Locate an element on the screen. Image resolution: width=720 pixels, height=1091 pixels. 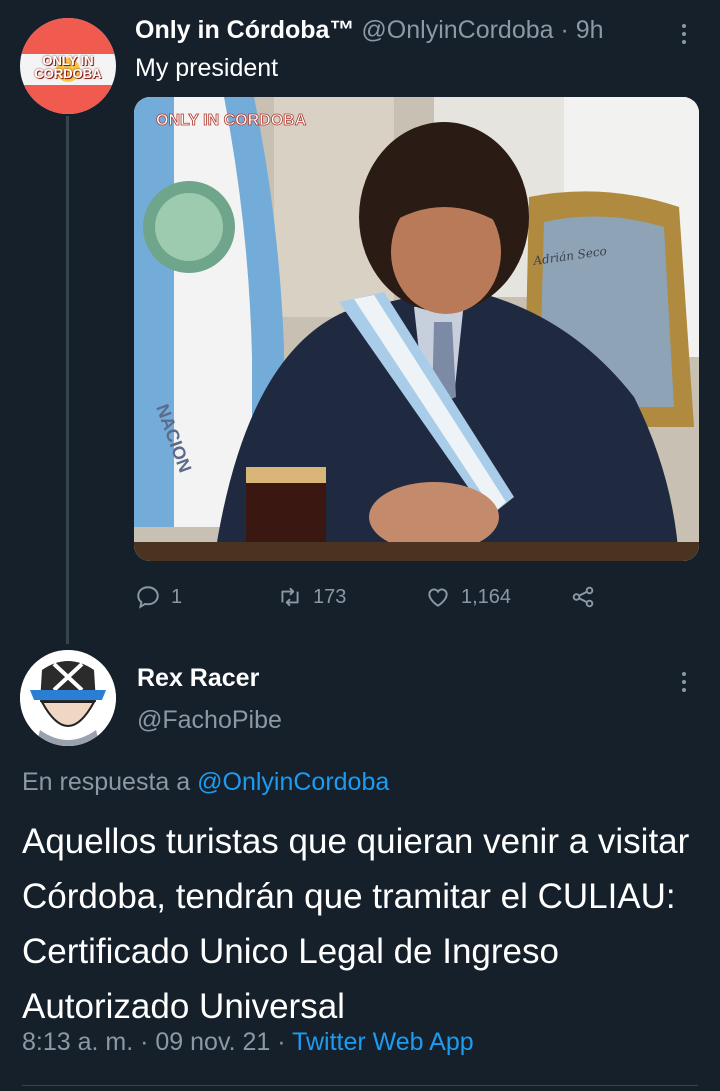
tweet1-text: My president is located at coordinates (207, 68).